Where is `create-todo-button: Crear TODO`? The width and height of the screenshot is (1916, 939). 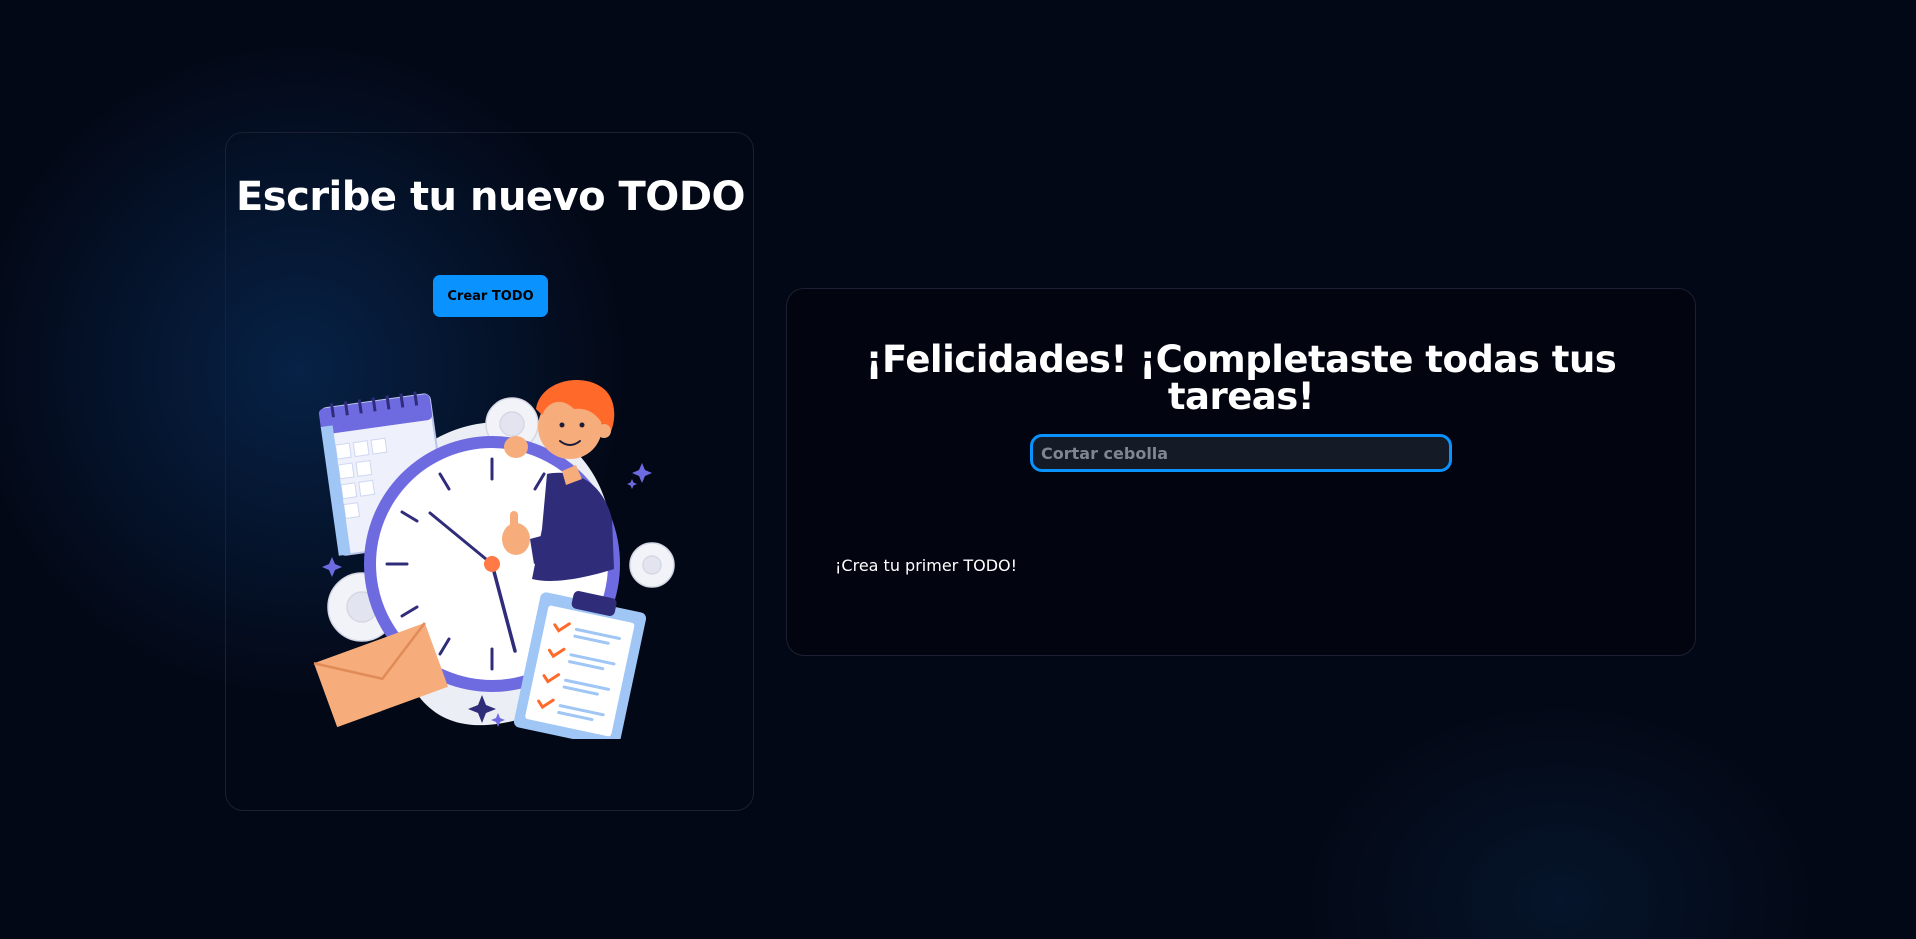
create-todo-button: Crear TODO is located at coordinates (490, 296).